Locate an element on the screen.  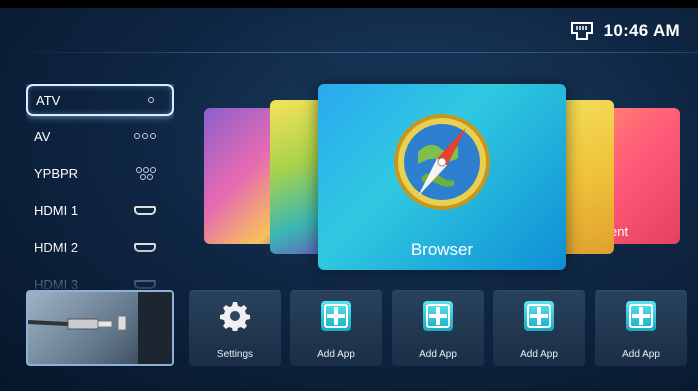
source-label: HDMI 2 is located at coordinates (56, 247).